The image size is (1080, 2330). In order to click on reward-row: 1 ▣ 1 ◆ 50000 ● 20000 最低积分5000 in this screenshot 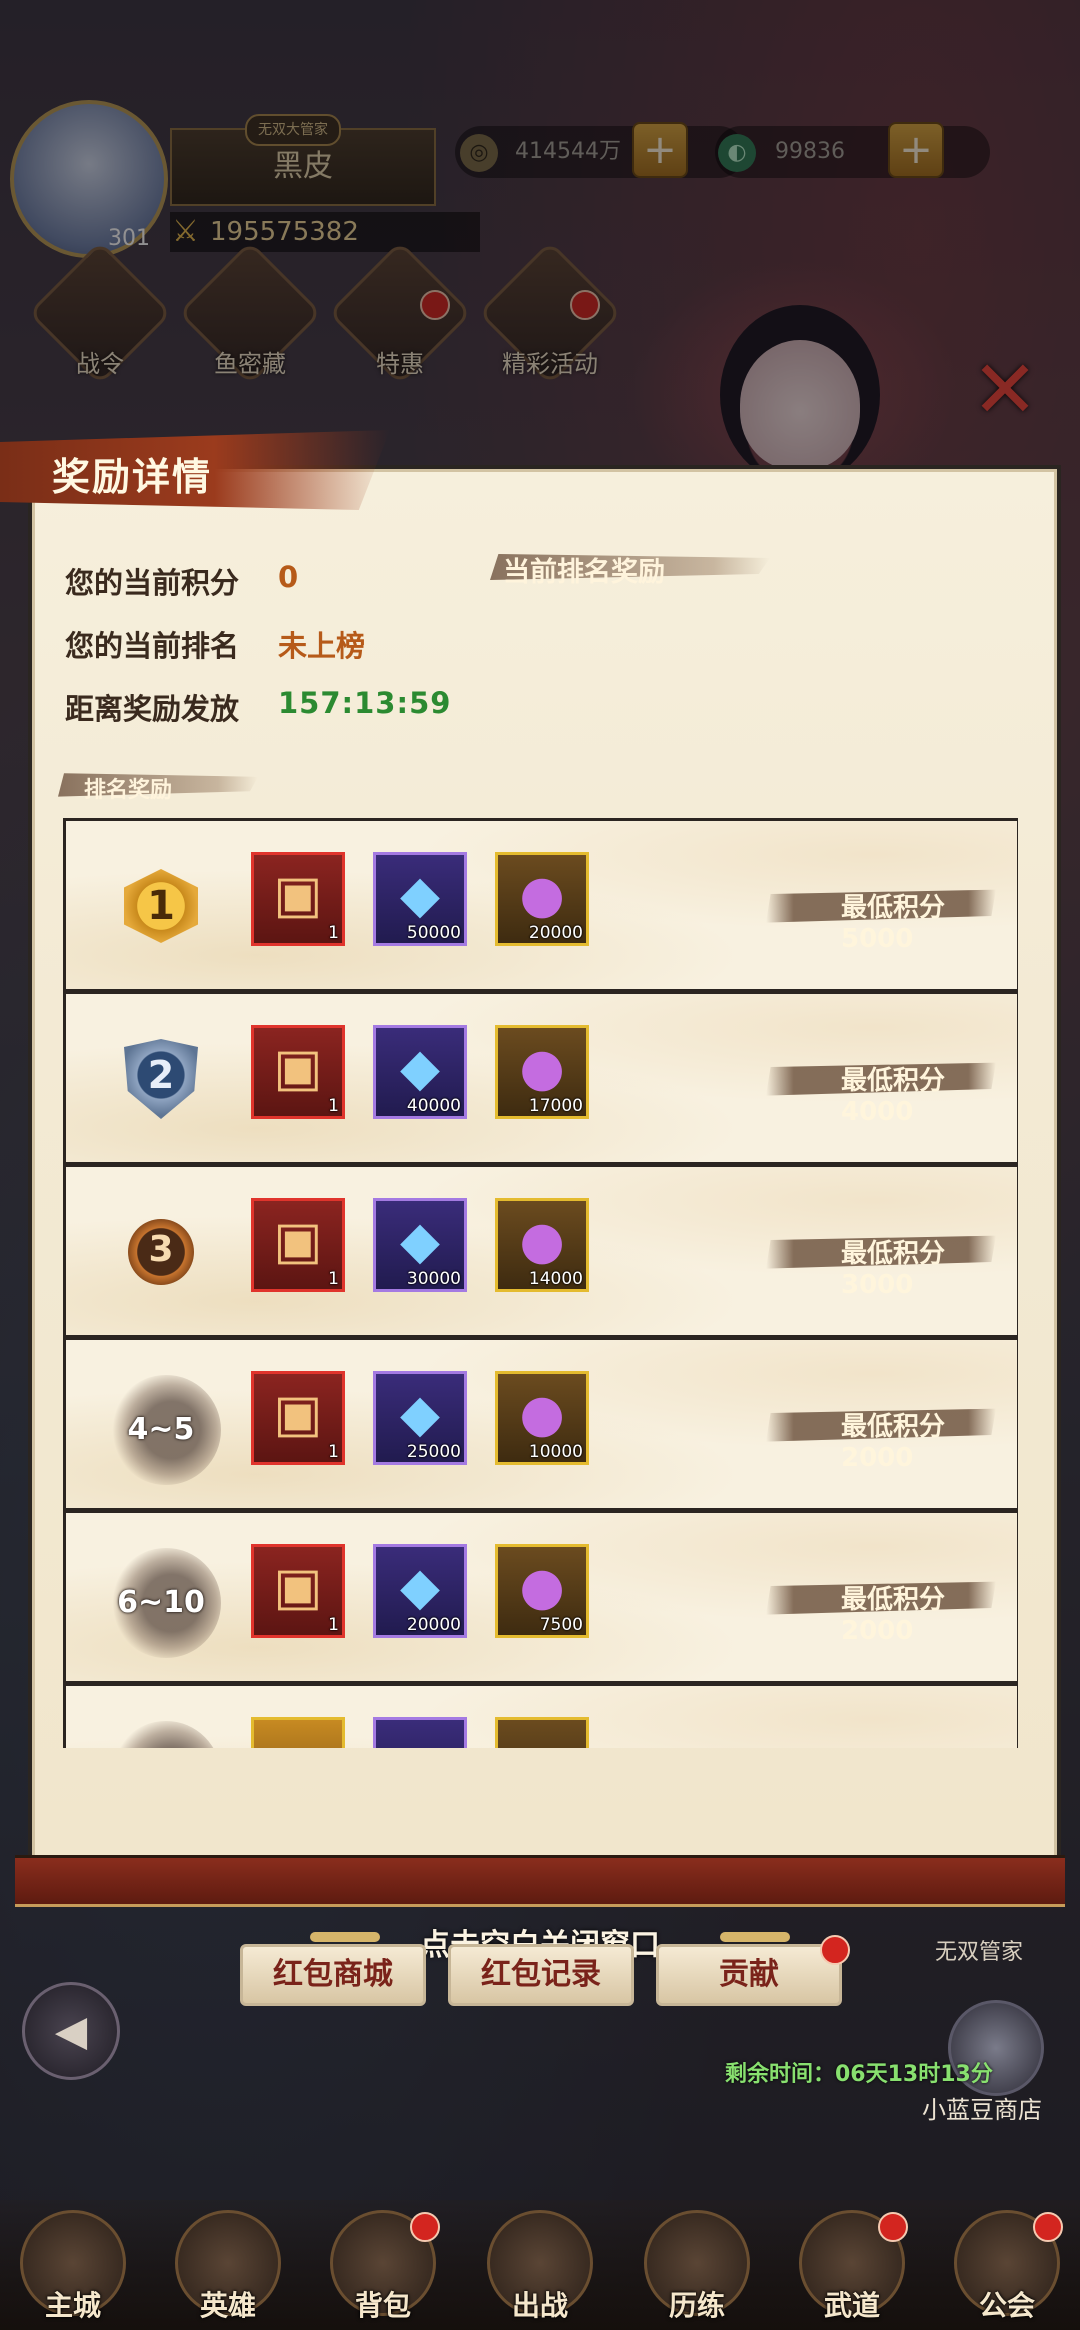, I will do `click(540, 905)`.